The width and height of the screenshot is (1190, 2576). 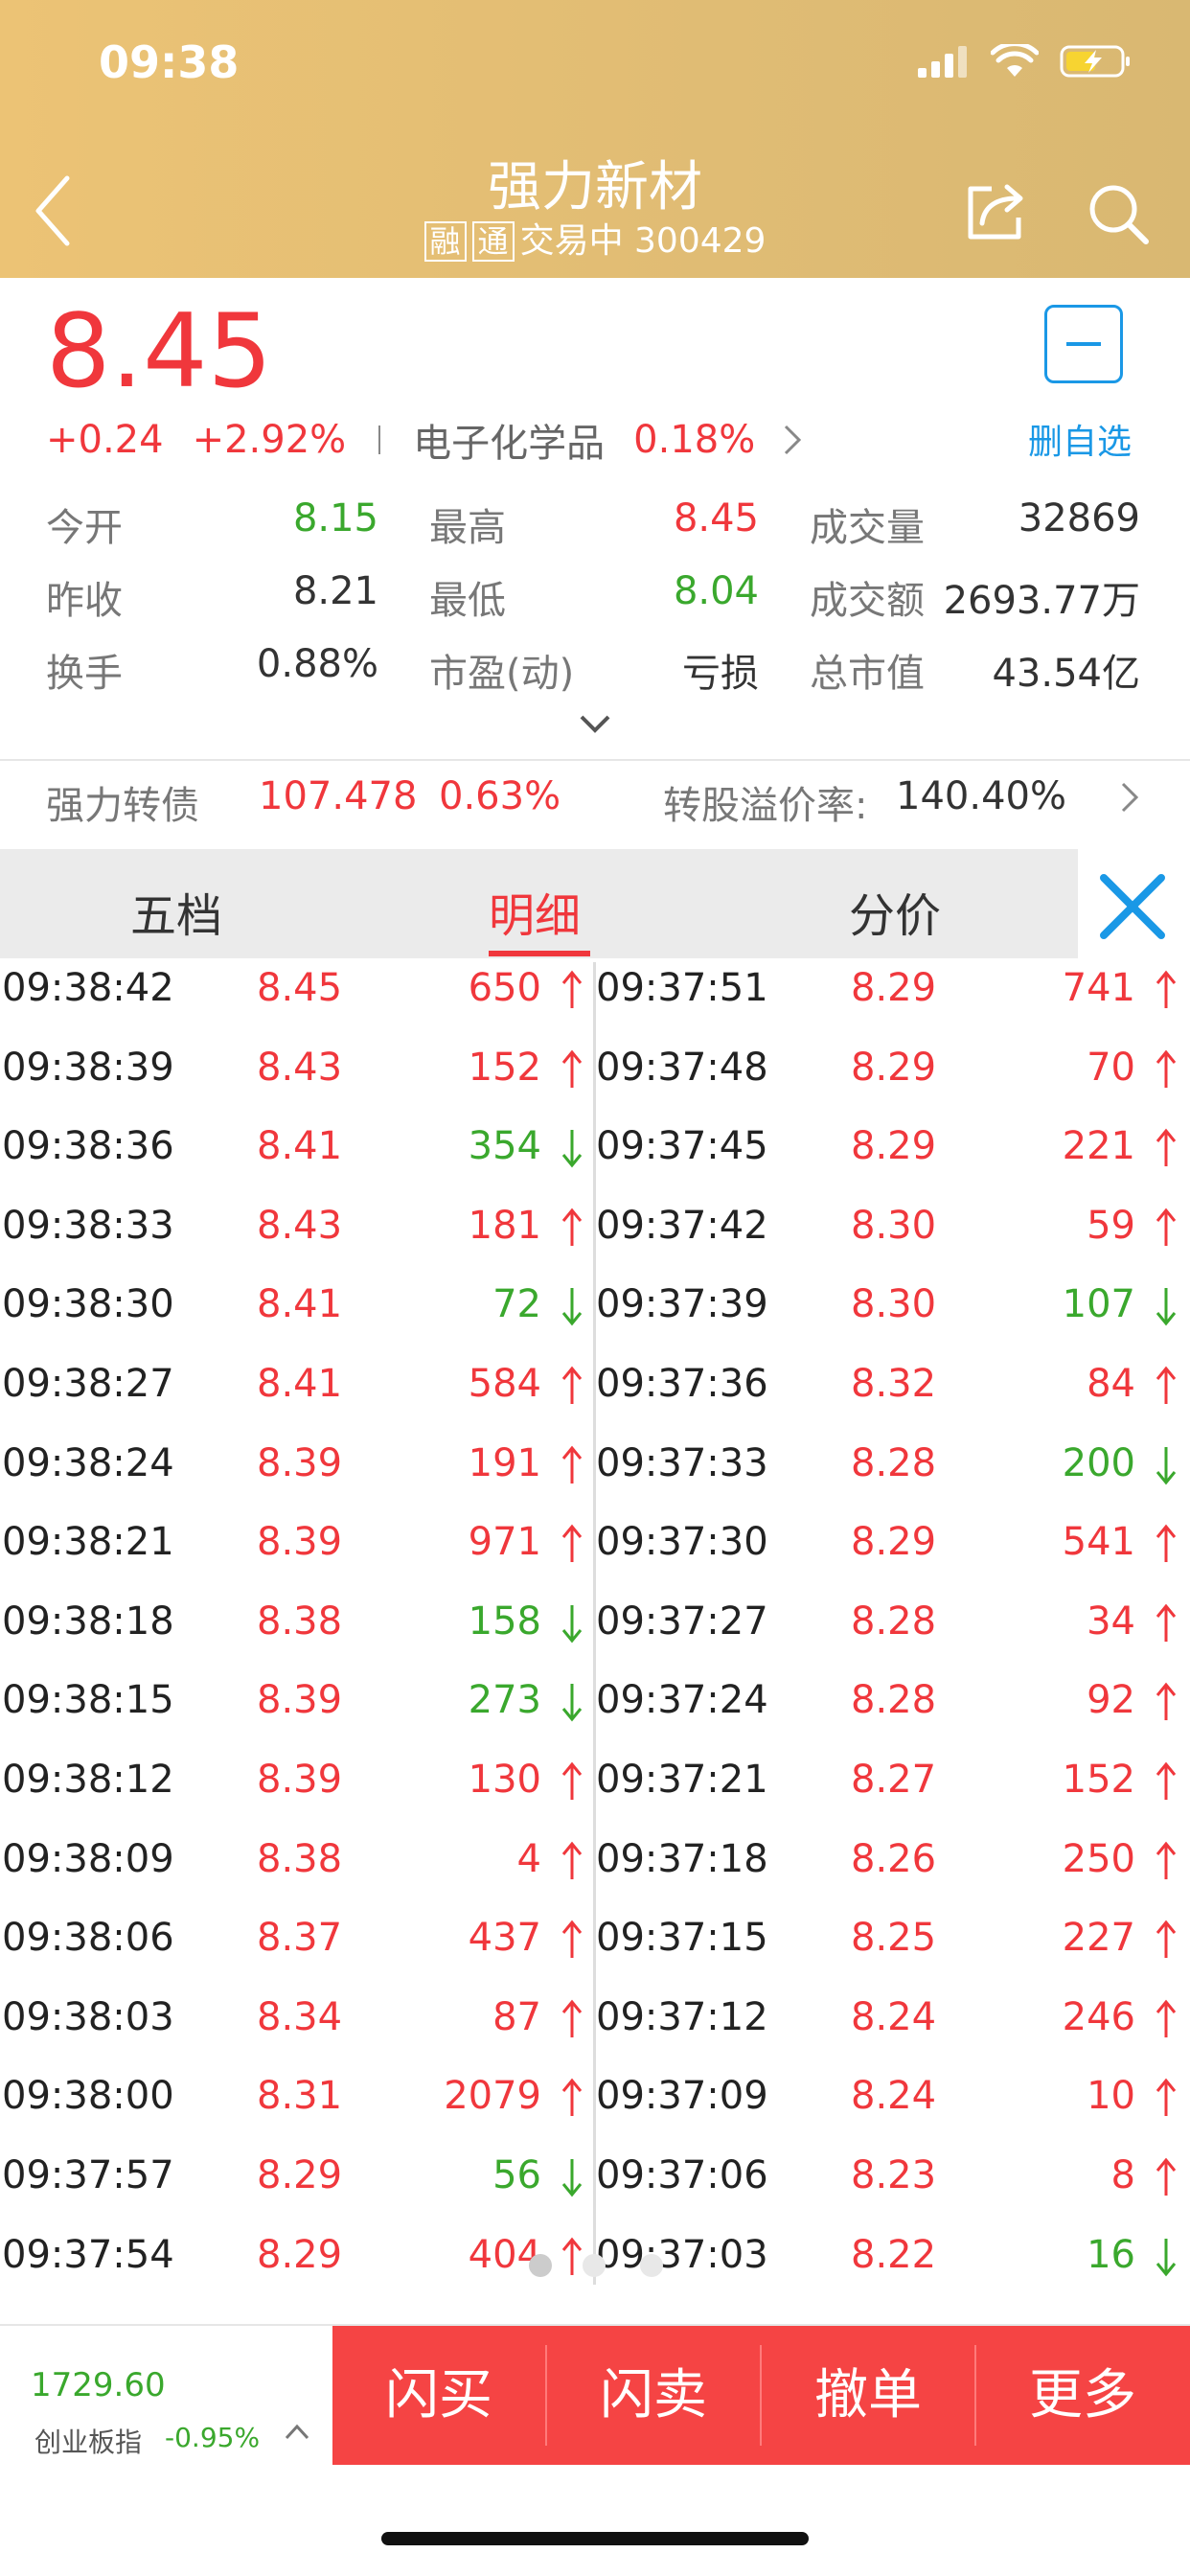 What do you see at coordinates (445, 241) in the screenshot?
I see `margin-trading-tag: 融` at bounding box center [445, 241].